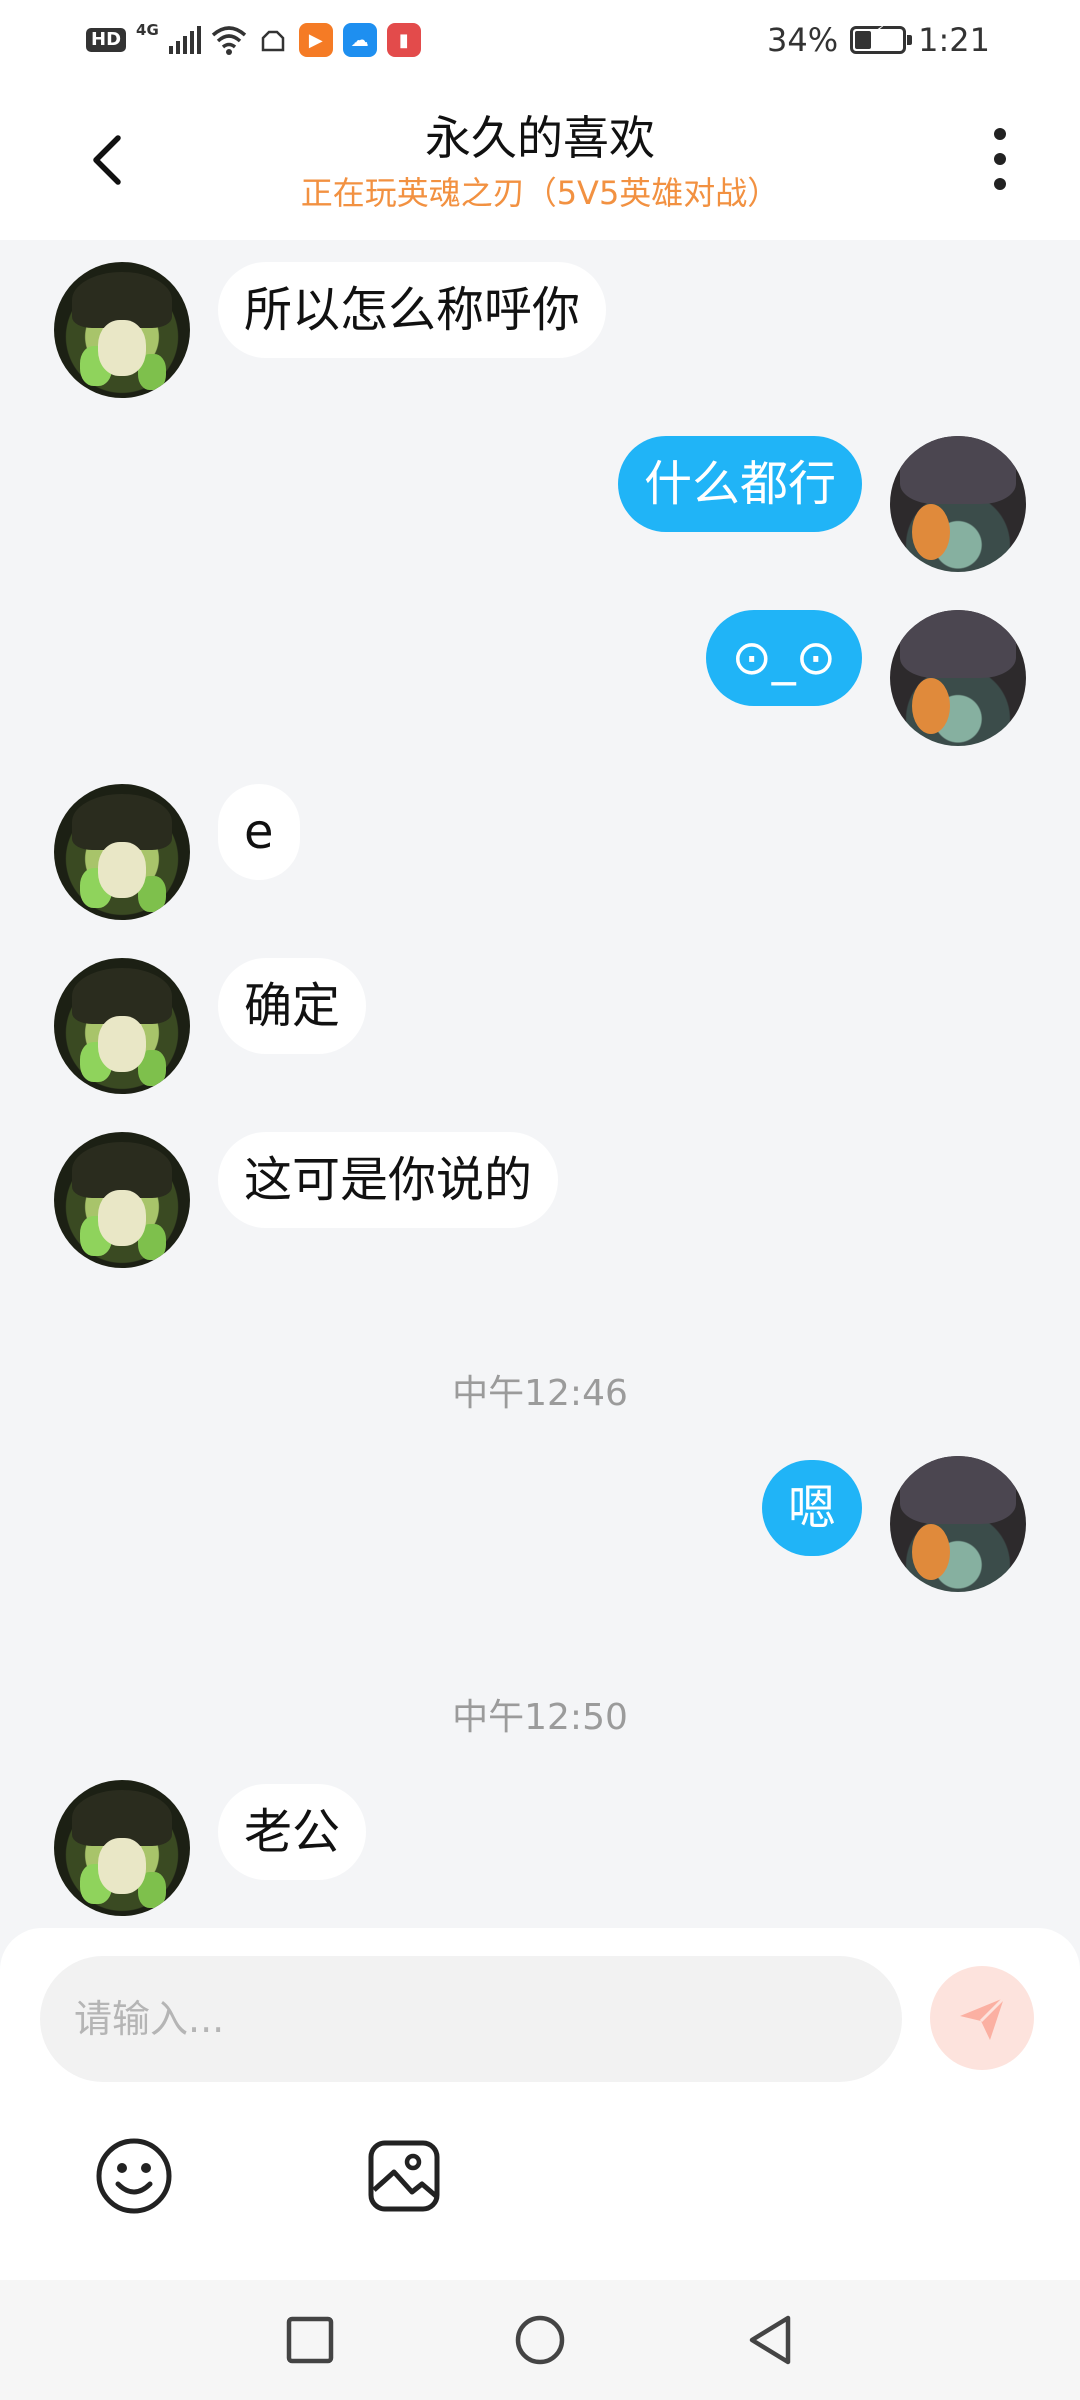 This screenshot has height=2400, width=1080. What do you see at coordinates (273, 41) in the screenshot?
I see `cloud-icon` at bounding box center [273, 41].